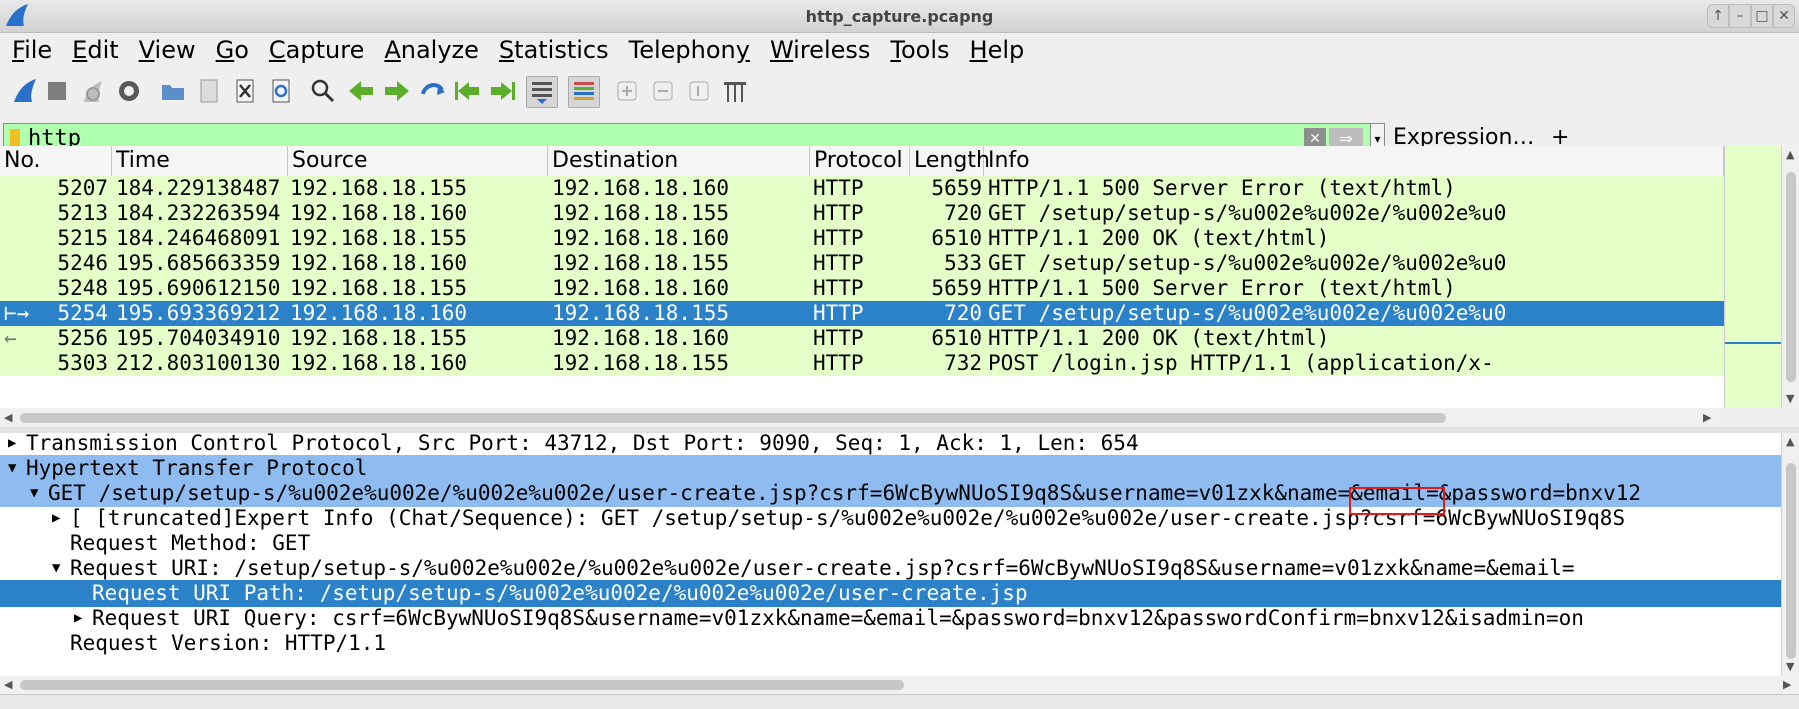 Image resolution: width=1799 pixels, height=709 pixels. I want to click on first-packet-icon, so click(467, 91).